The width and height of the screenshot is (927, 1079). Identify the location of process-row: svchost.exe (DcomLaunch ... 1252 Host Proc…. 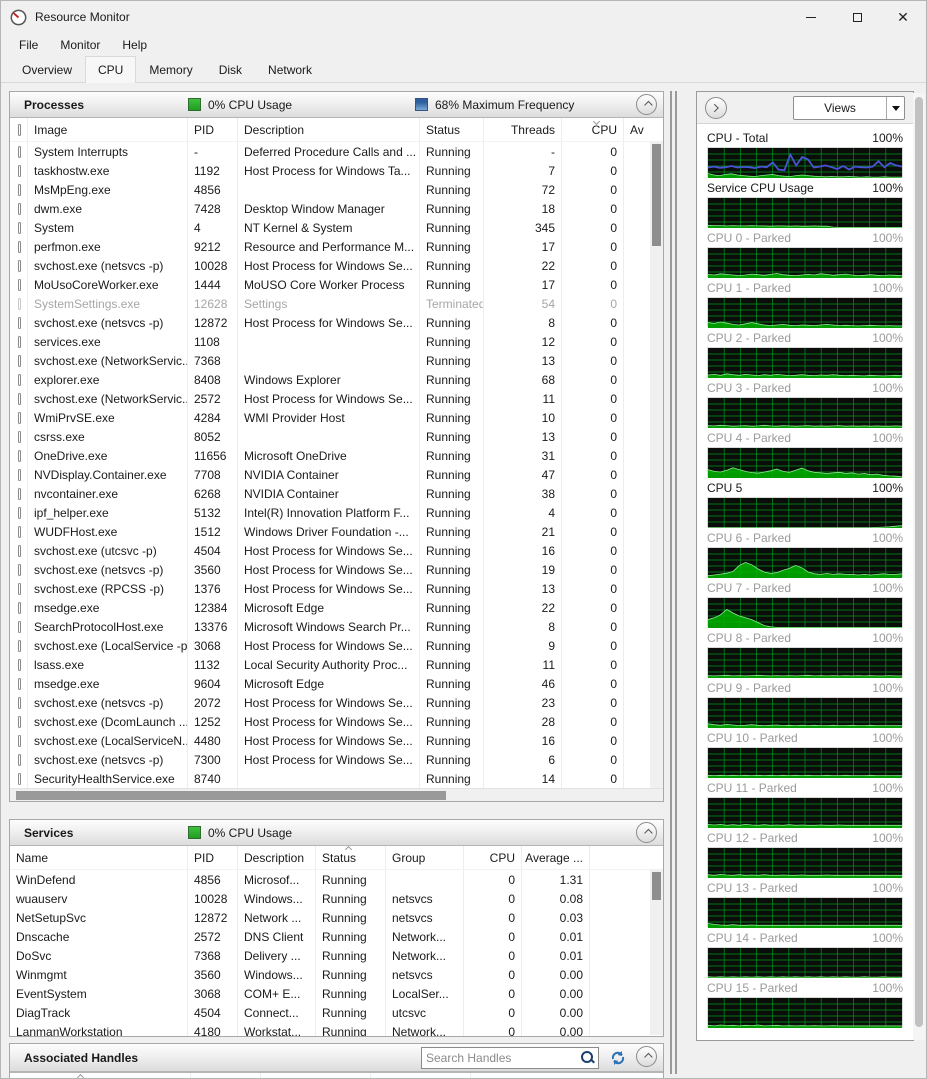
(336, 721).